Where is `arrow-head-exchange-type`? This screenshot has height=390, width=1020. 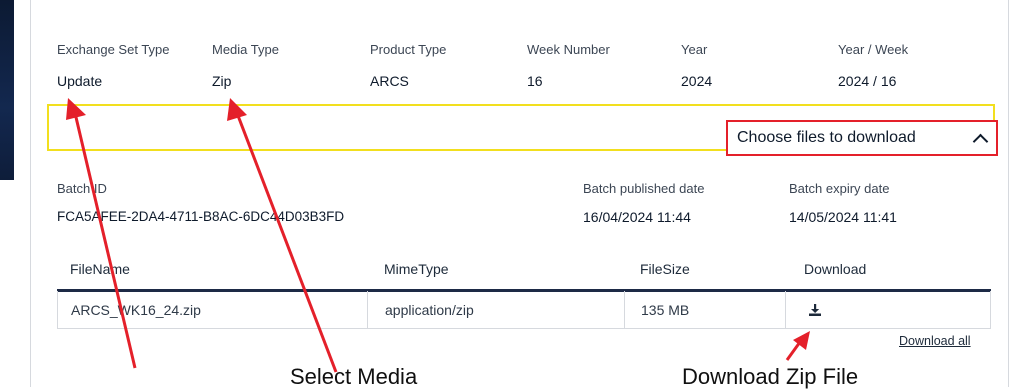 arrow-head-exchange-type is located at coordinates (76, 109).